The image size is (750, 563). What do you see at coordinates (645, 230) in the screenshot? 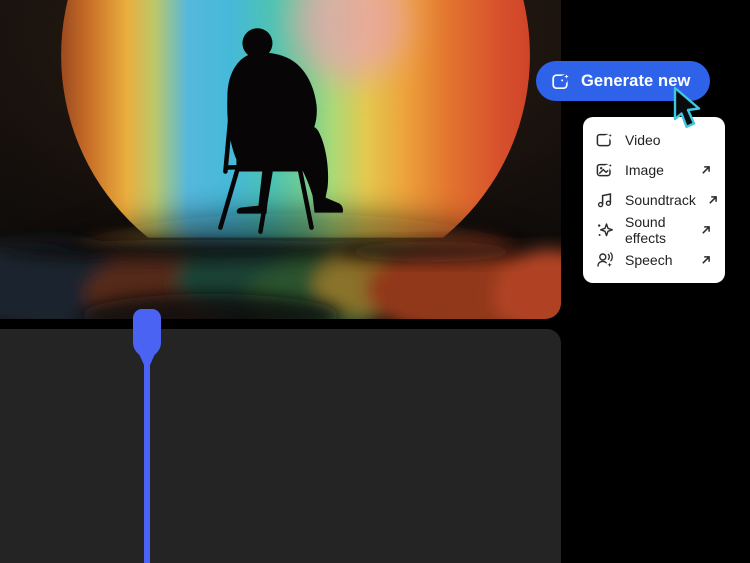
I see `menu-item-label: Sound effects` at bounding box center [645, 230].